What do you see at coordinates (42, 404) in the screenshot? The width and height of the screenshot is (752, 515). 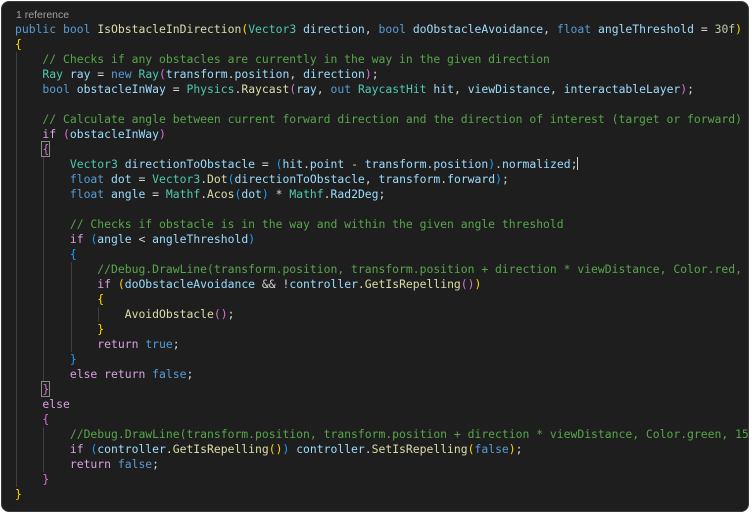 I see `code-line: else` at bounding box center [42, 404].